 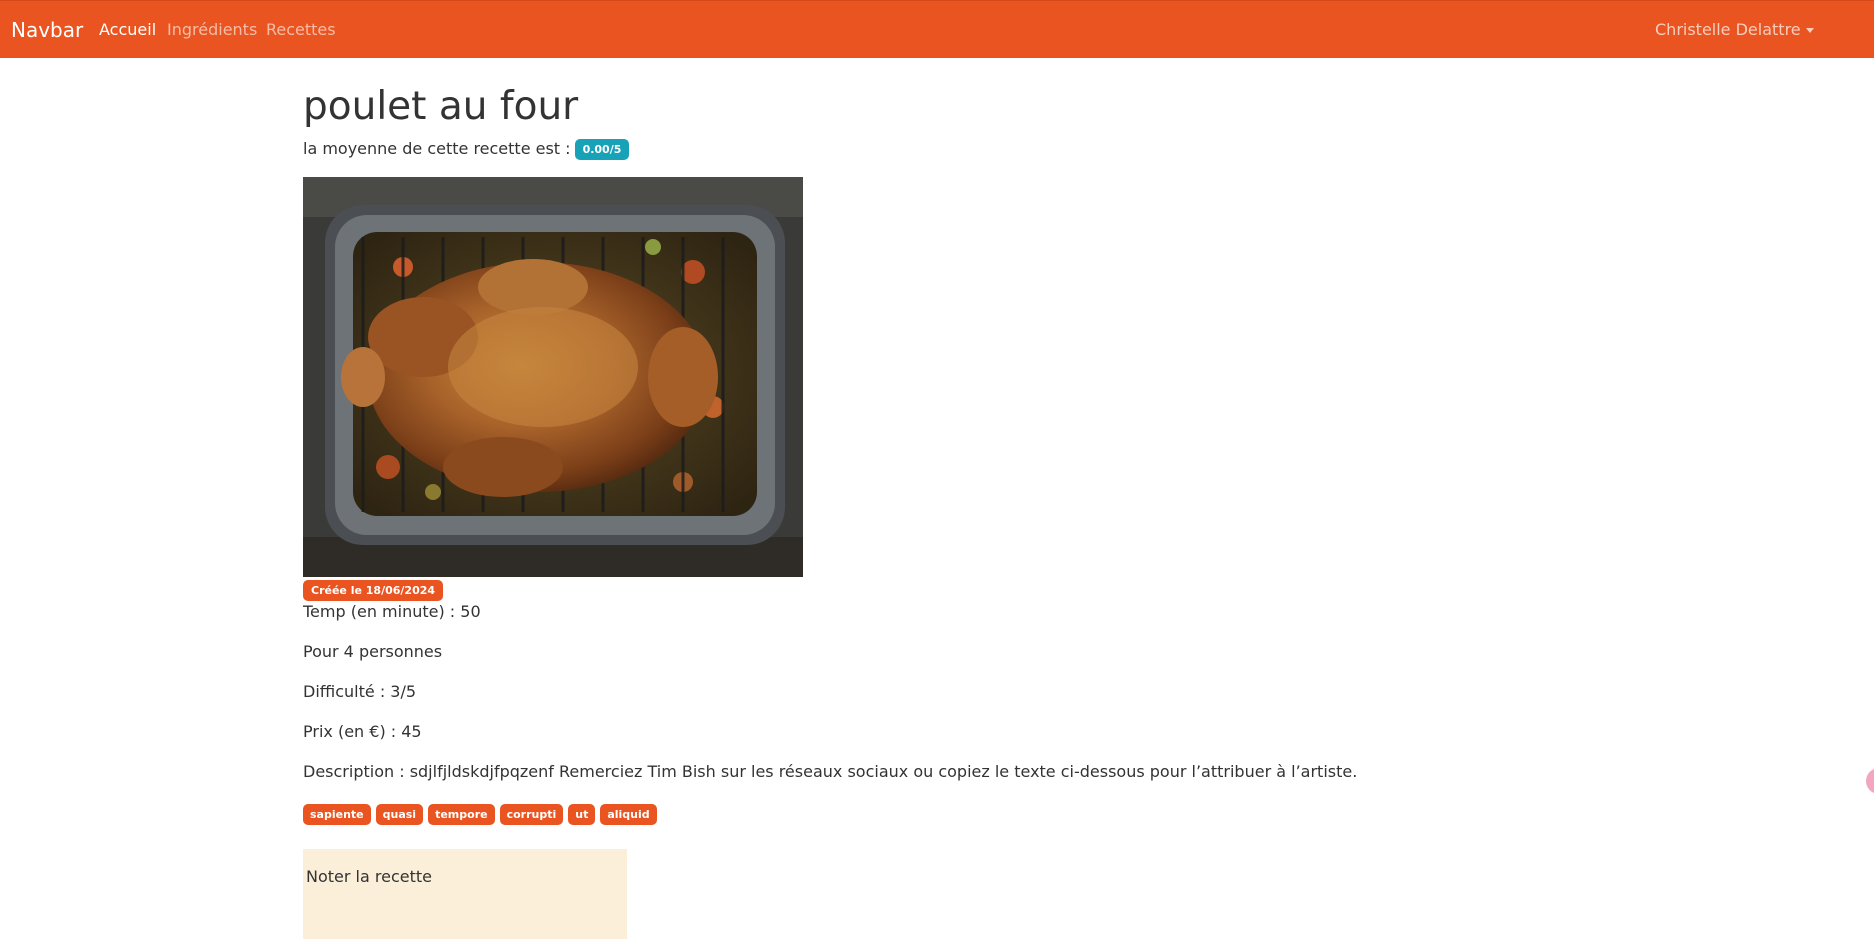 I want to click on recipe-image, so click(x=553, y=377).